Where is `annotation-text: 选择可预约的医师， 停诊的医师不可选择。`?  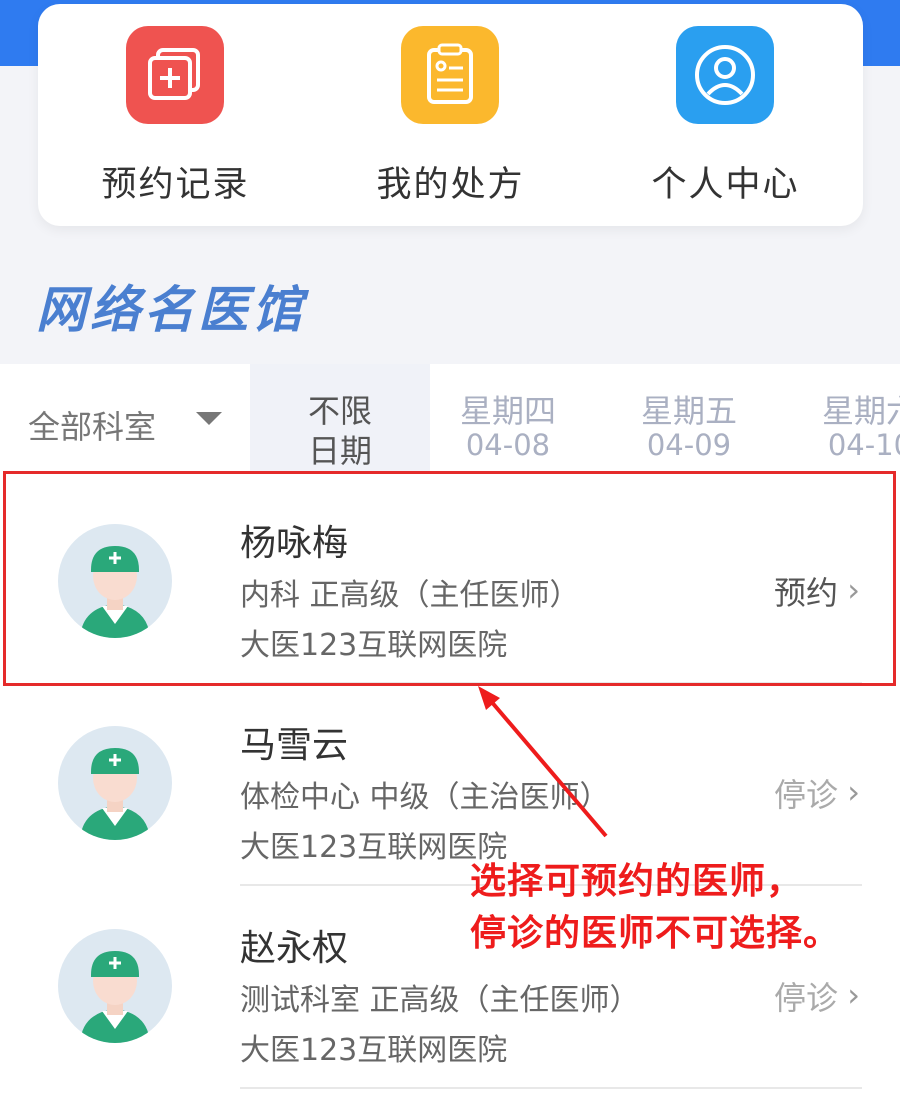 annotation-text: 选择可预约的医师， 停诊的医师不可选择。 is located at coordinates (655, 908).